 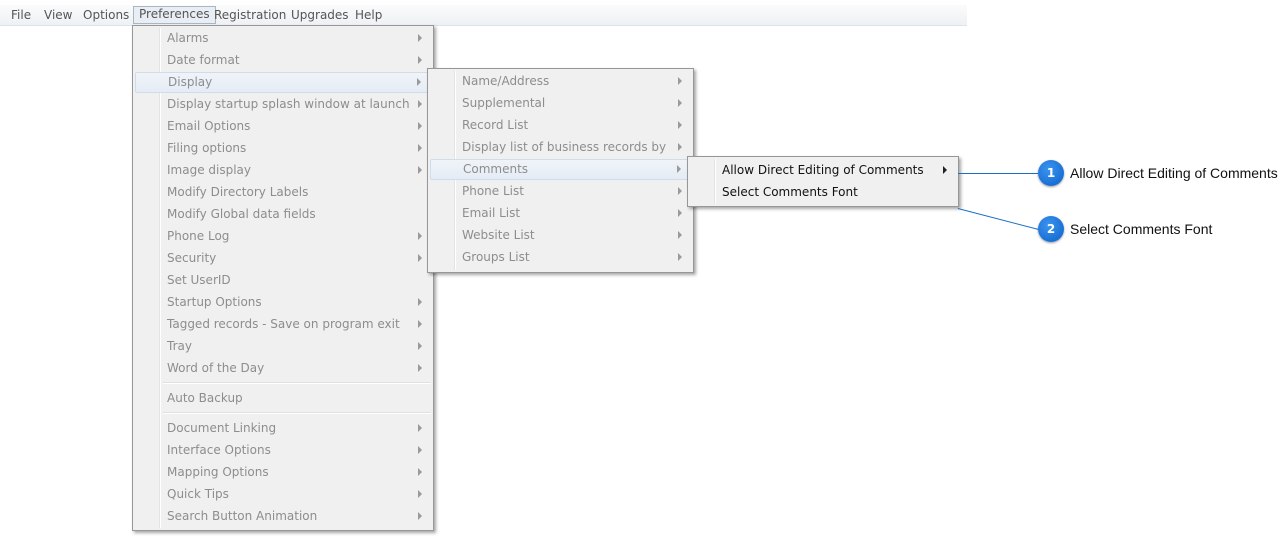 I want to click on menu-item-mapping-options: Mapping Options, so click(x=283, y=472).